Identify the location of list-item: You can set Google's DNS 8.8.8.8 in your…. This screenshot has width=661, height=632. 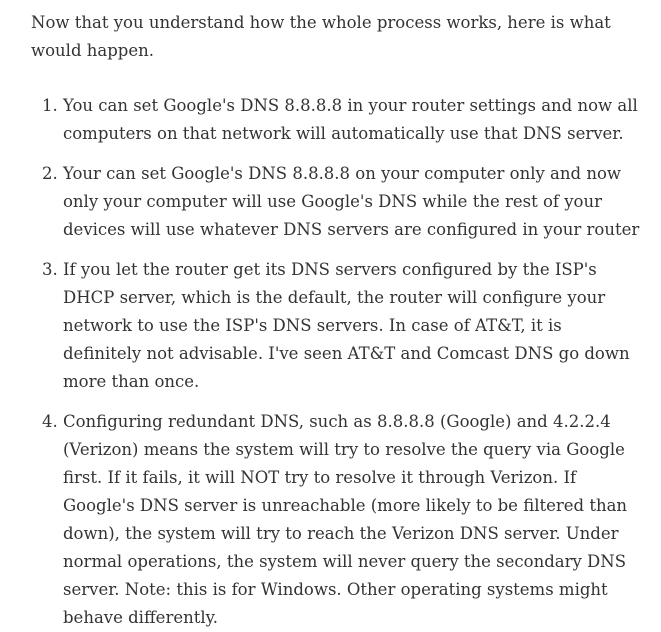
(352, 120).